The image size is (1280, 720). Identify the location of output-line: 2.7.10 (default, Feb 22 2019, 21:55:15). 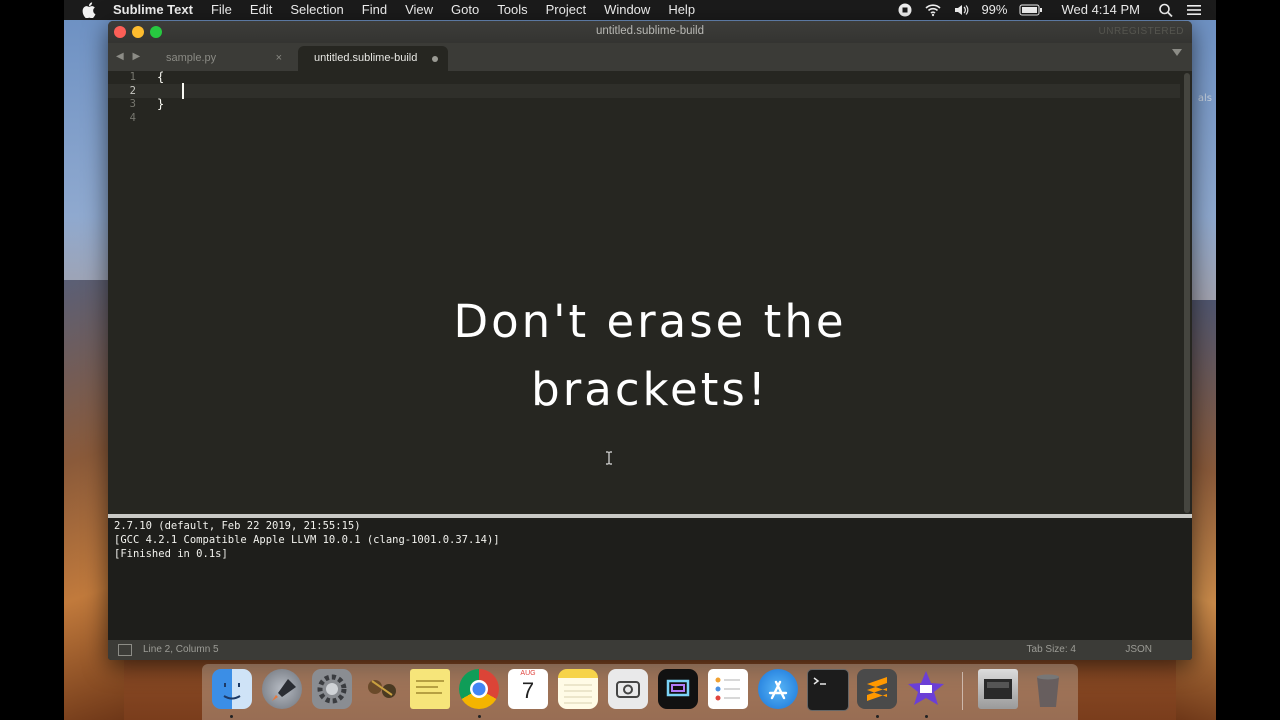
(237, 526).